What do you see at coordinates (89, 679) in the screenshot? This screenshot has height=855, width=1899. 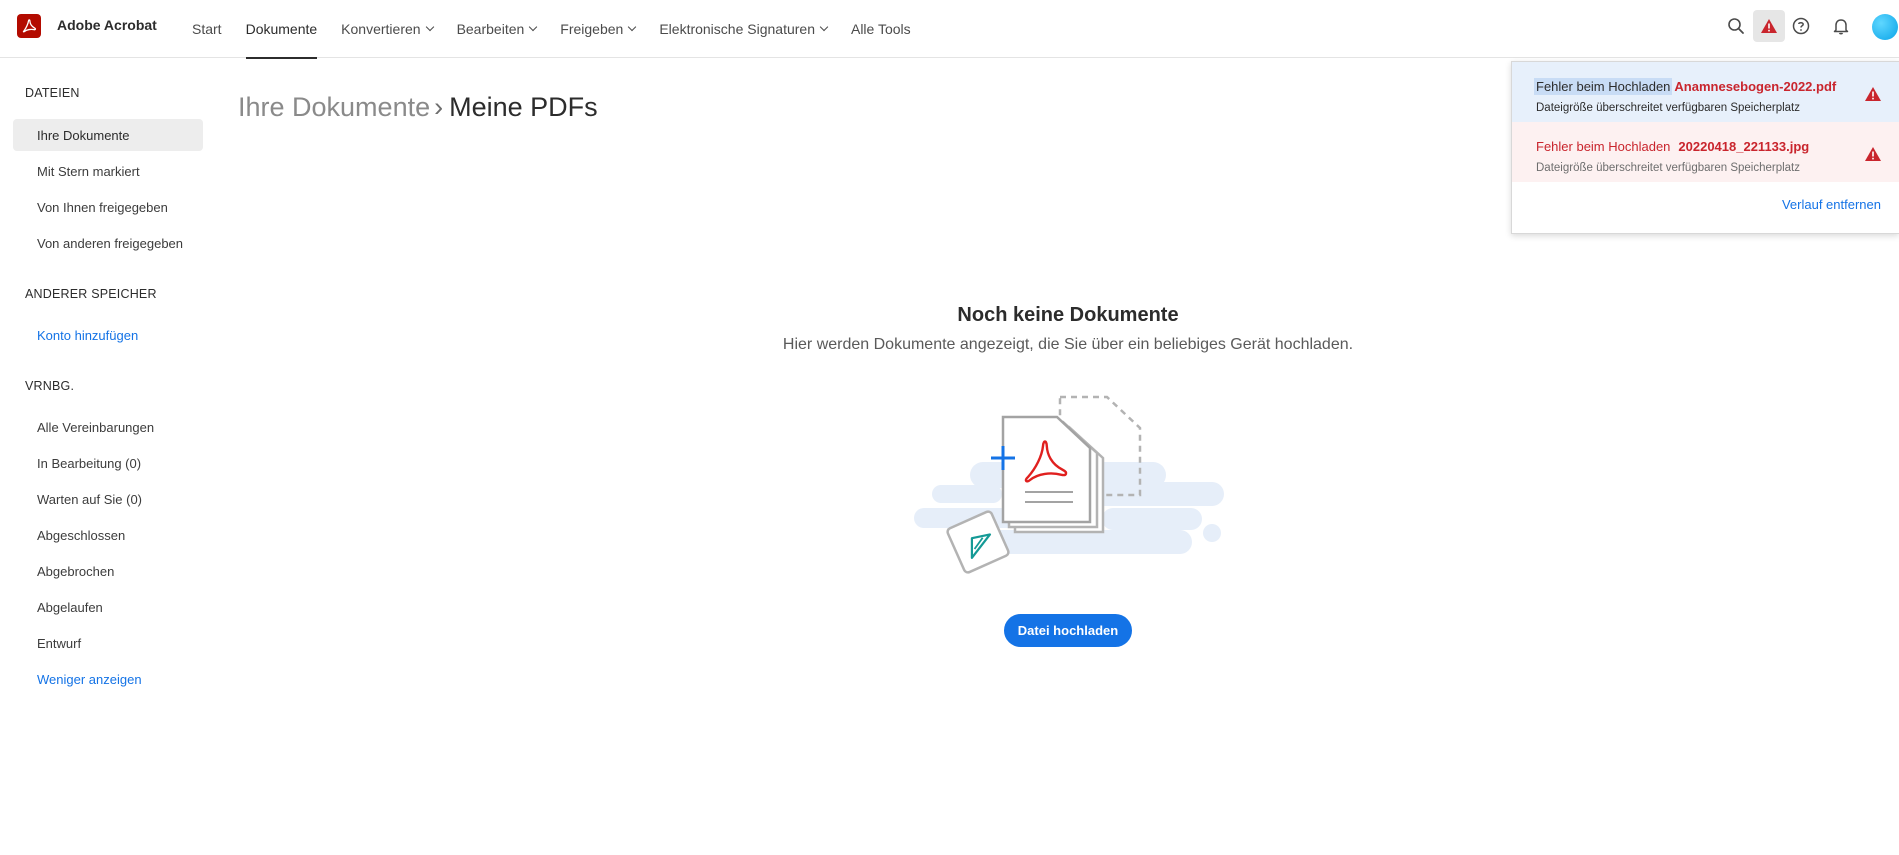 I see `show-less-label: Weniger anzeigen` at bounding box center [89, 679].